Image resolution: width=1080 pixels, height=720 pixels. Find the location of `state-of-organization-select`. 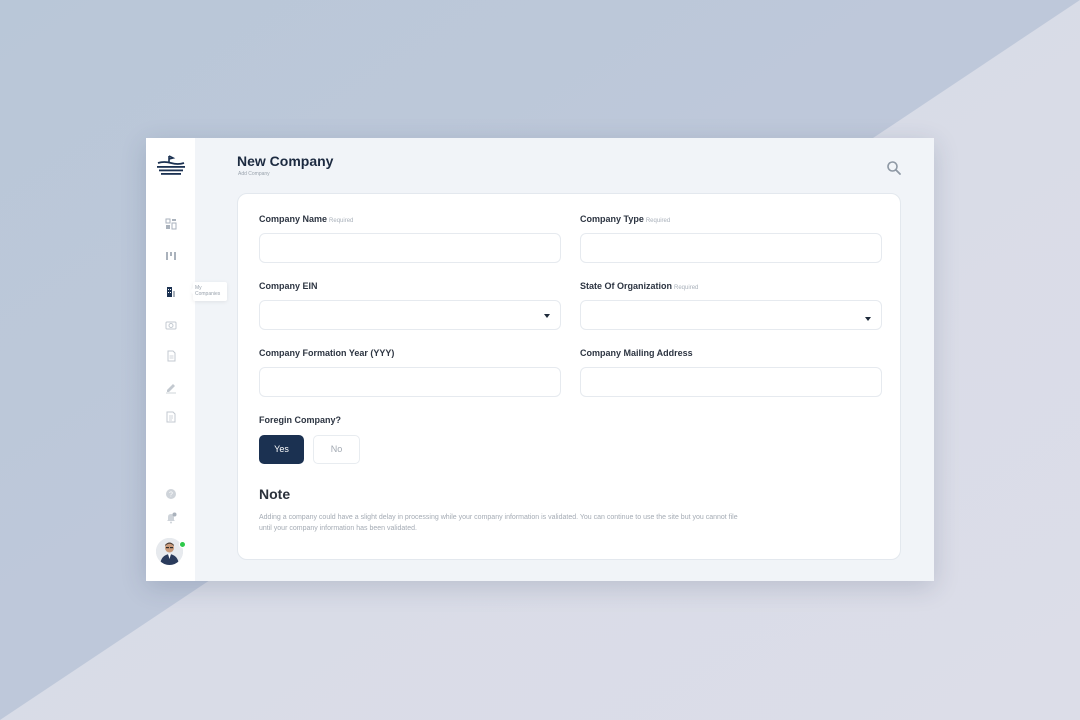

state-of-organization-select is located at coordinates (731, 315).